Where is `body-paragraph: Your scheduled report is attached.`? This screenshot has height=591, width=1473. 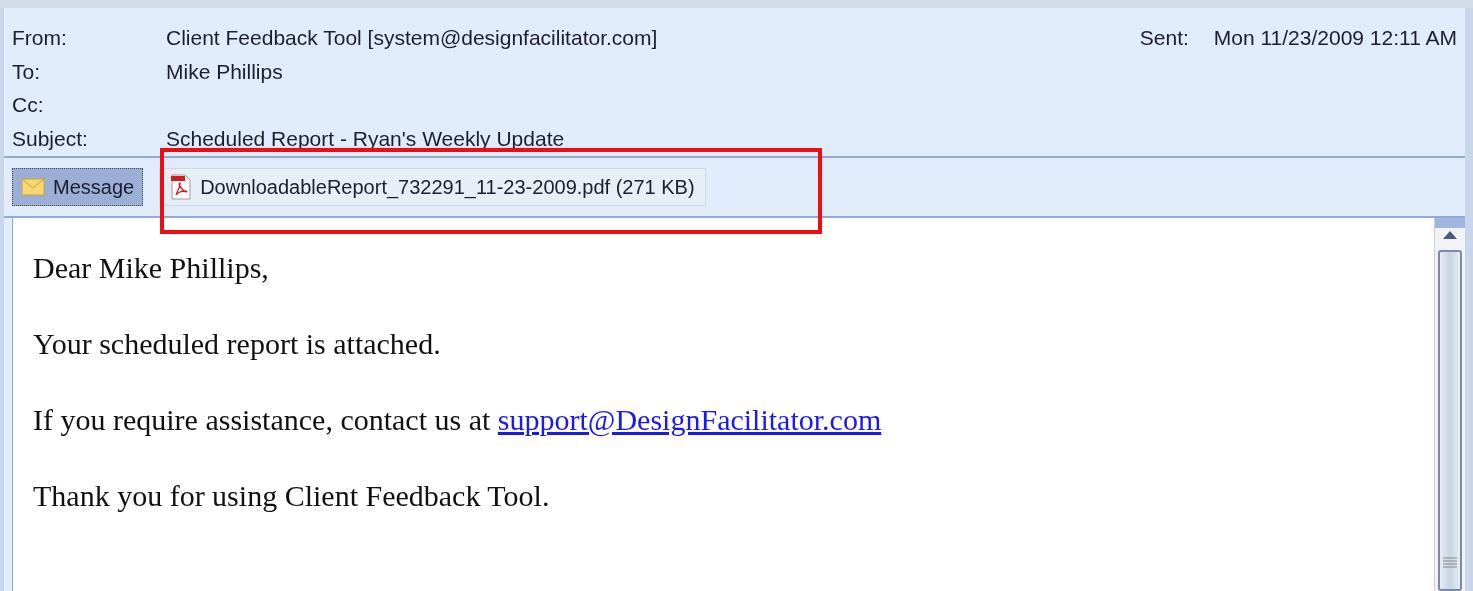 body-paragraph: Your scheduled report is attached. is located at coordinates (237, 344).